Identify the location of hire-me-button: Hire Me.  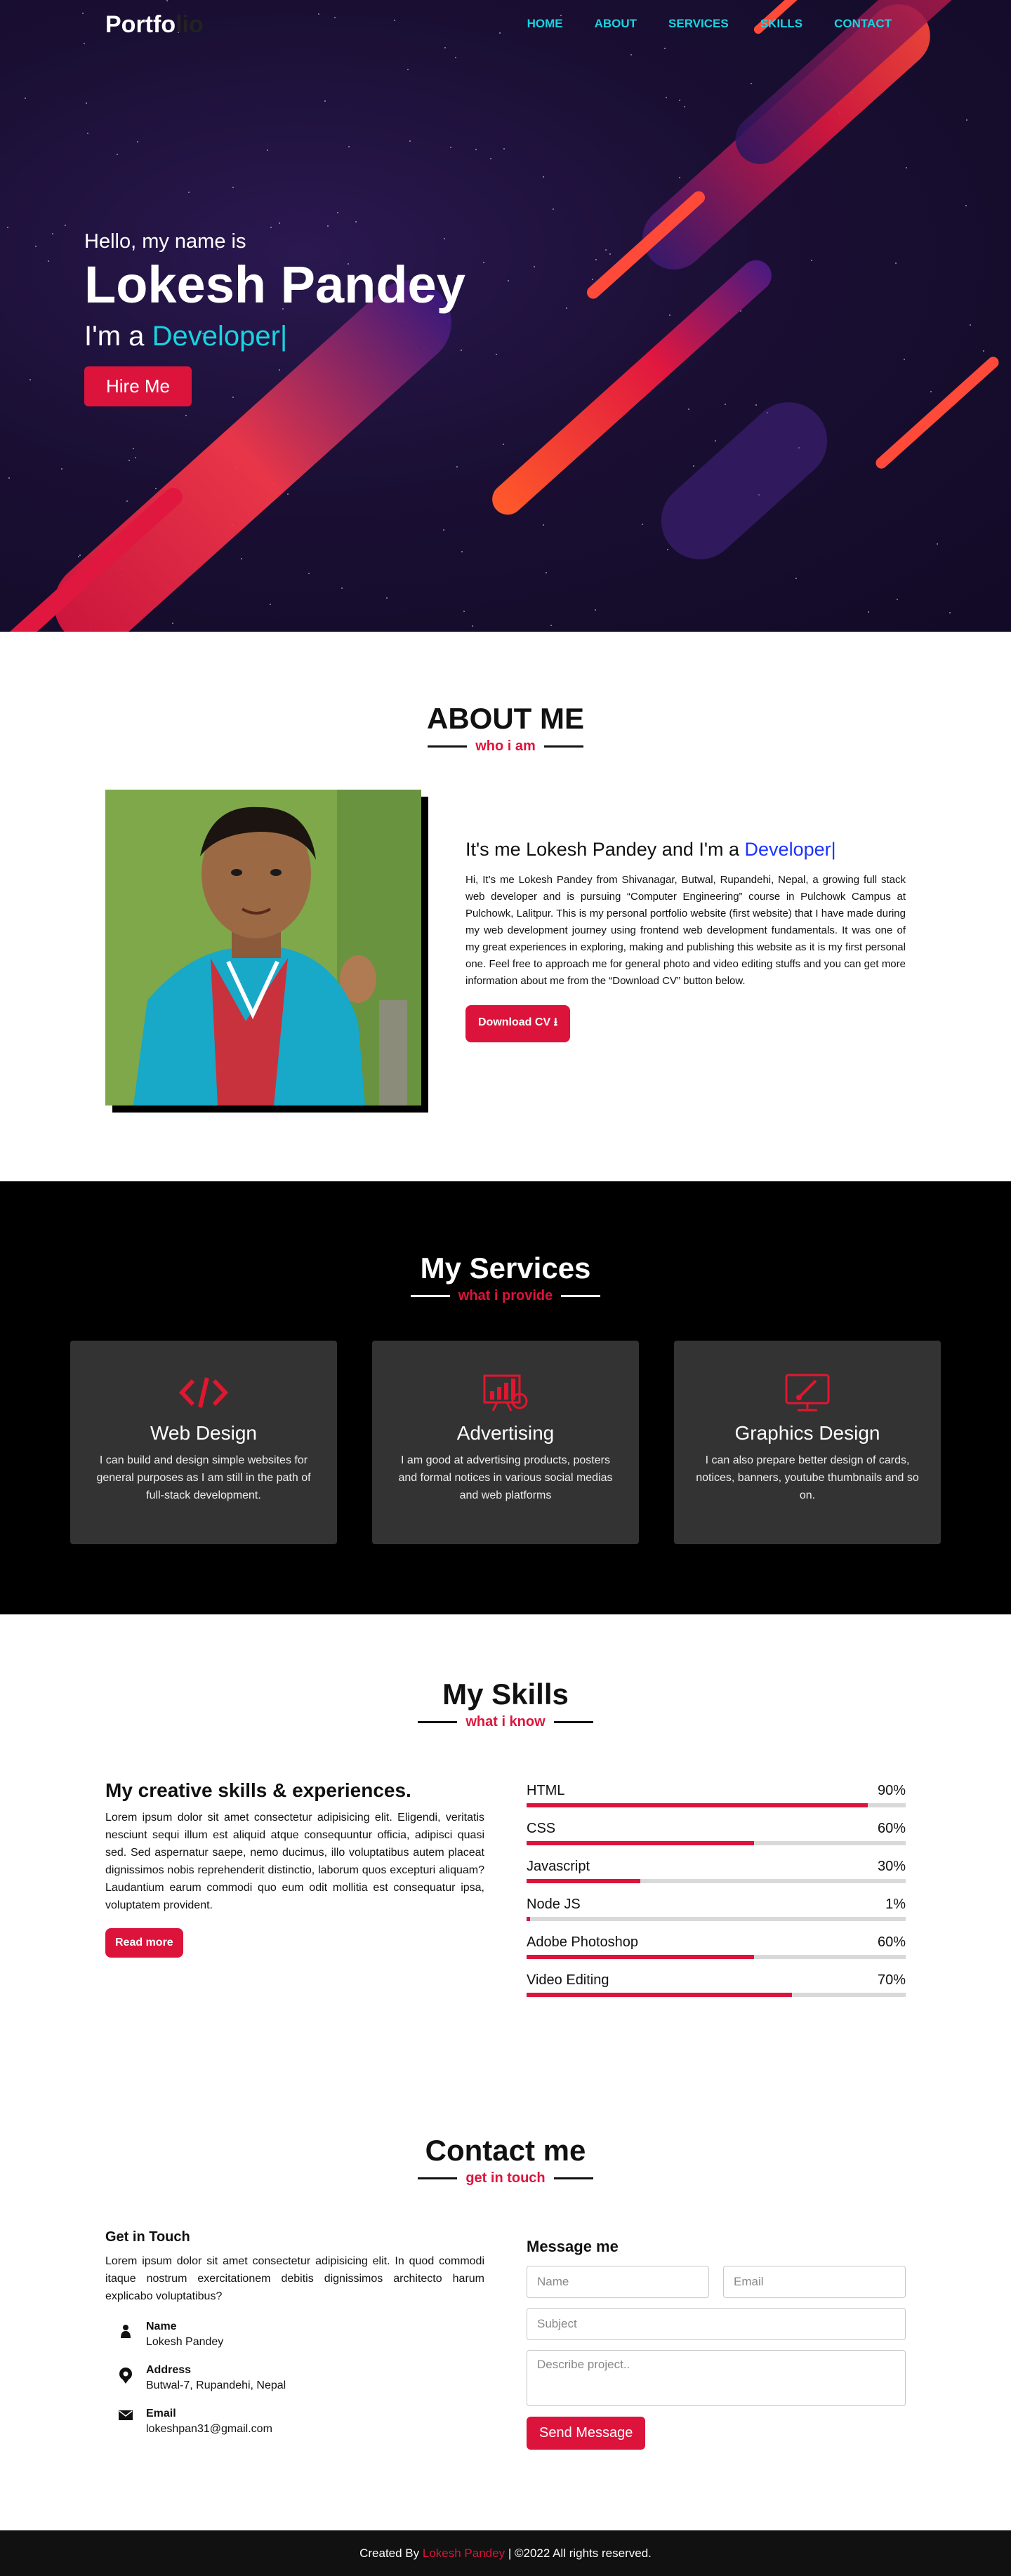
(138, 386).